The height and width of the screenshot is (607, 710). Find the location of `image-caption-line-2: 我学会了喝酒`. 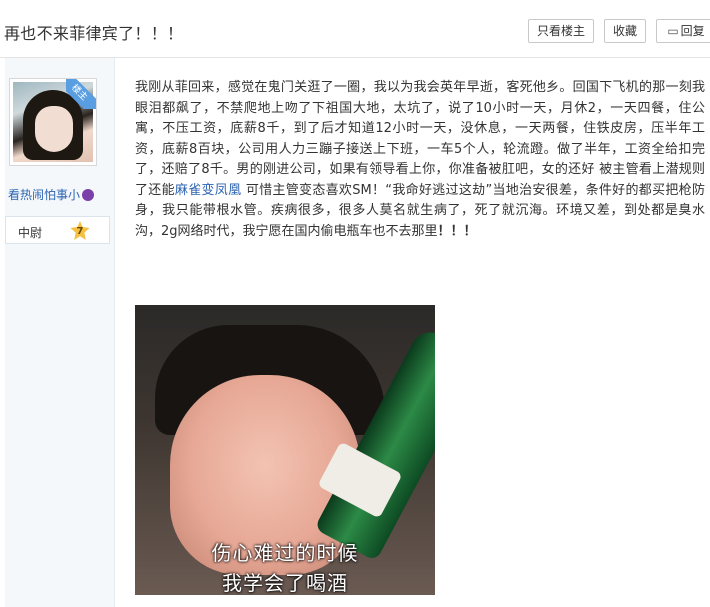

image-caption-line-2: 我学会了喝酒 is located at coordinates (285, 583).